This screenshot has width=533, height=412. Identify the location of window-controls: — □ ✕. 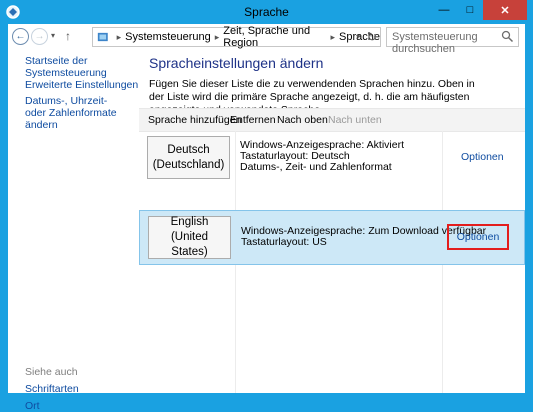
(479, 10).